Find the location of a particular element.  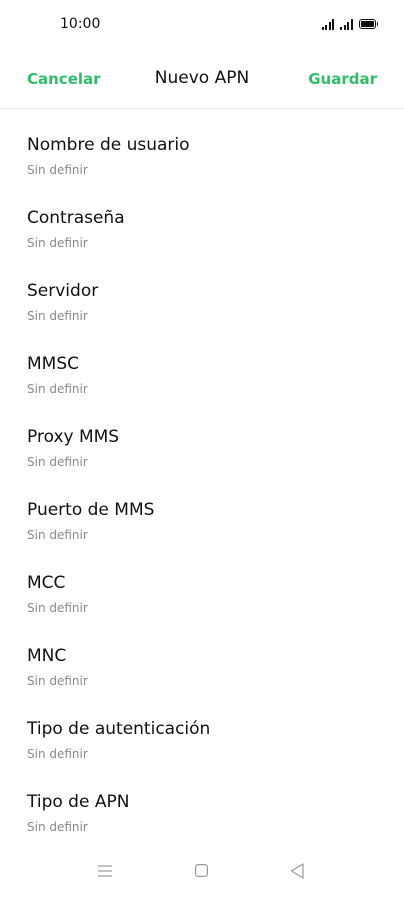

back-icon is located at coordinates (297, 871).